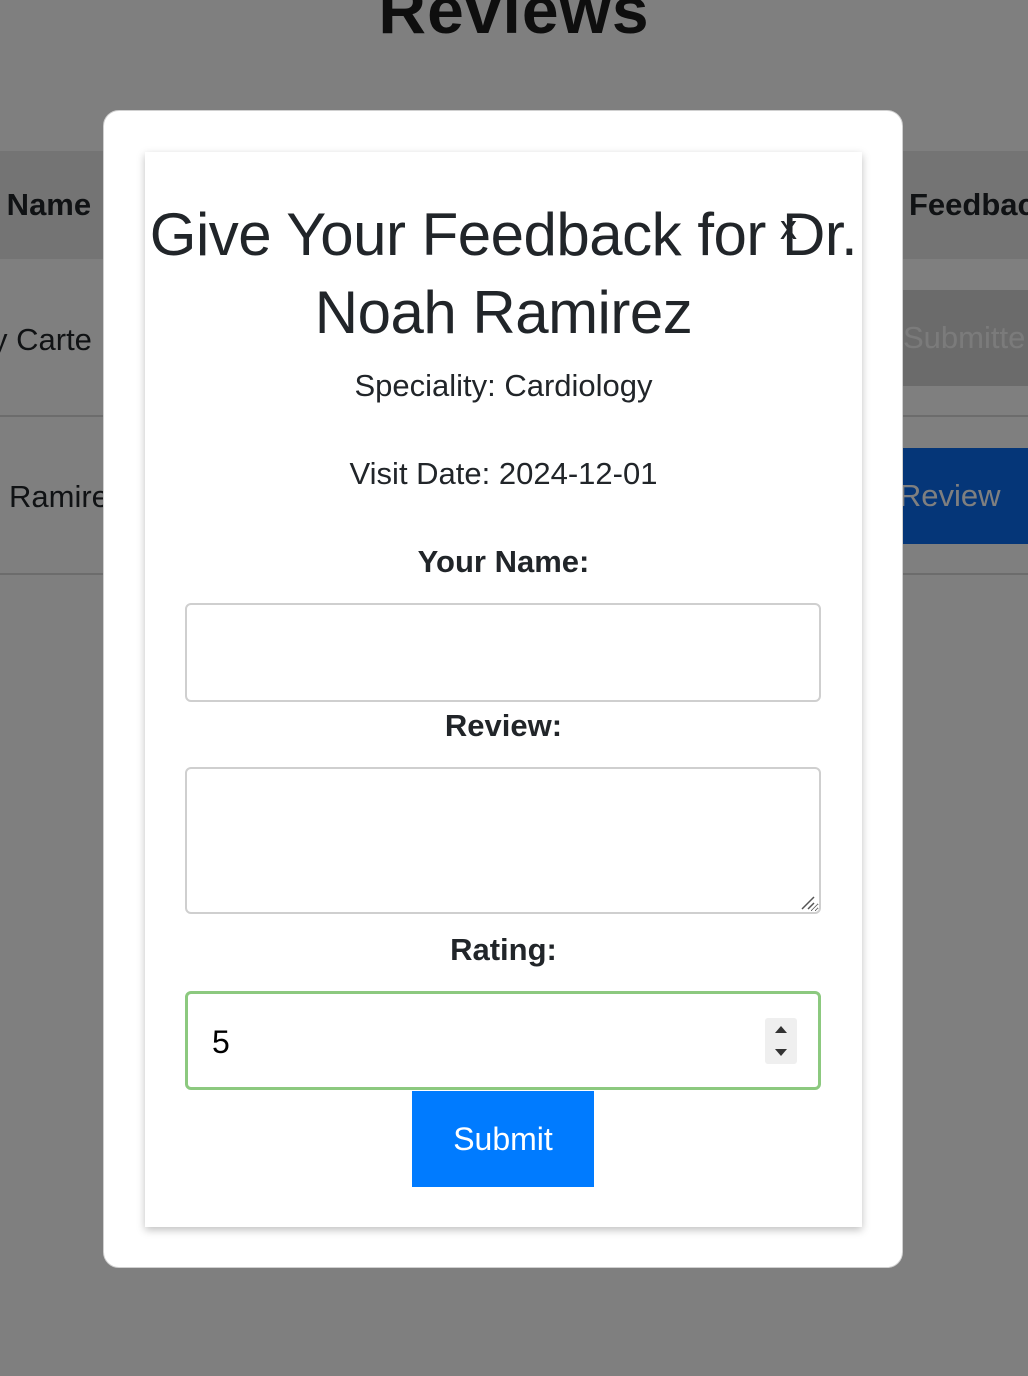  What do you see at coordinates (503, 473) in the screenshot?
I see `visit-date-text: Visit Date: 2024-12-01` at bounding box center [503, 473].